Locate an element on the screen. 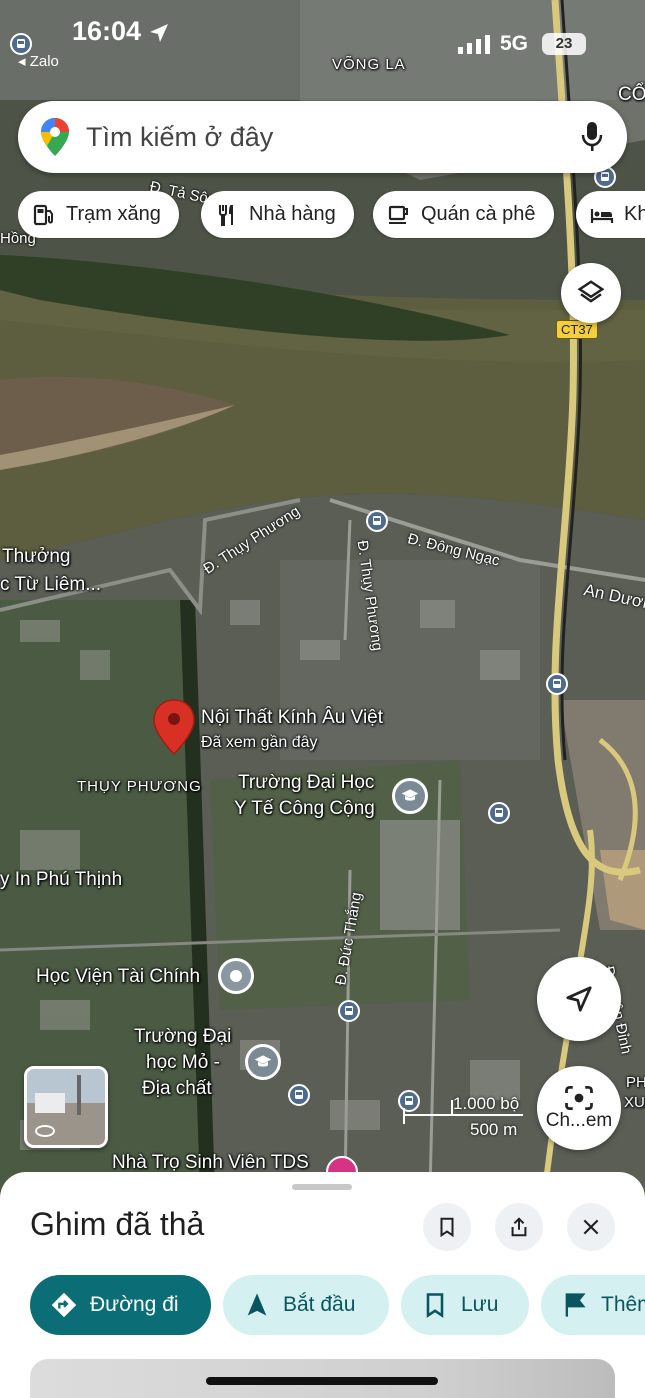 Image resolution: width=645 pixels, height=1398 pixels. add-label-button: Thêm nhãn is located at coordinates (593, 1305).